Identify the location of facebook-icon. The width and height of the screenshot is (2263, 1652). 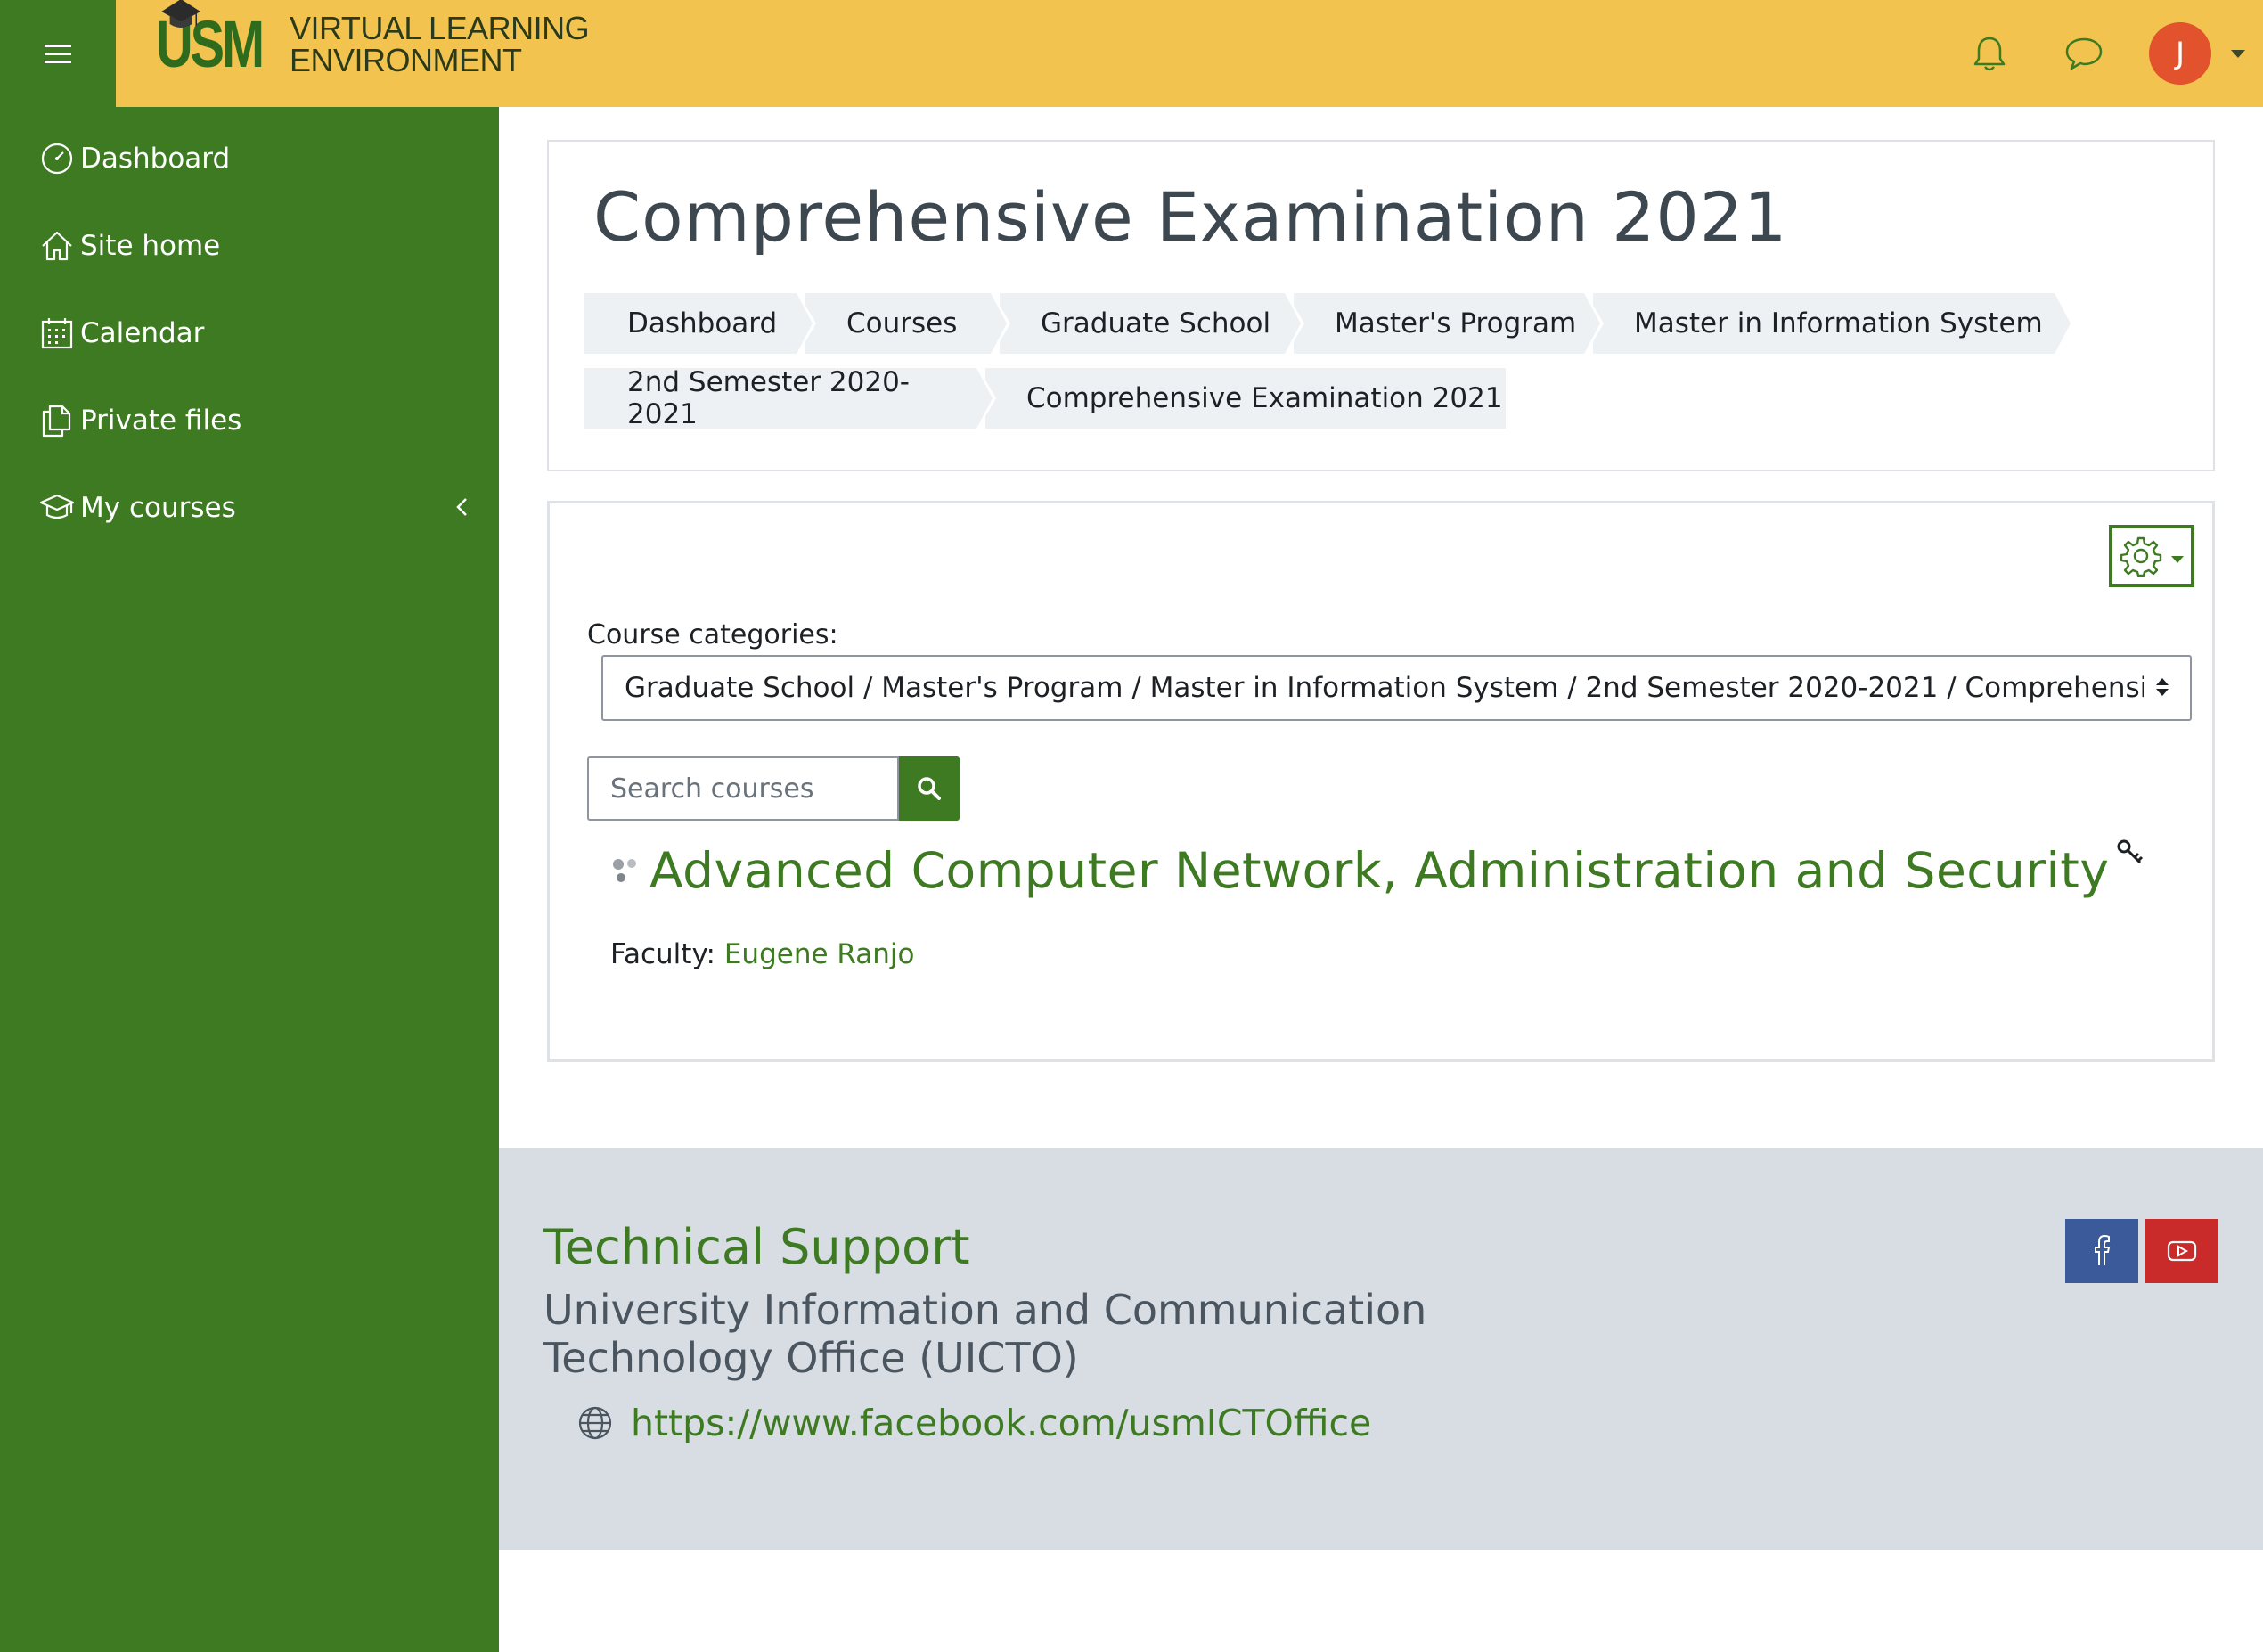
(2103, 1250).